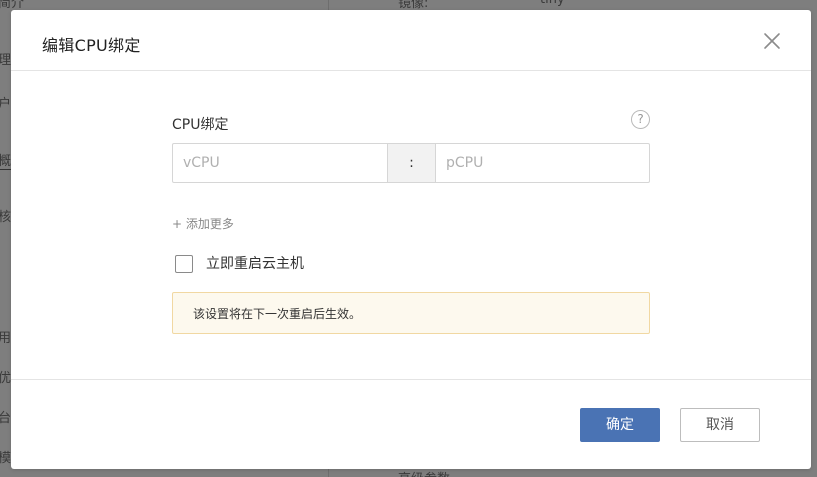  I want to click on help-icon: ?, so click(640, 119).